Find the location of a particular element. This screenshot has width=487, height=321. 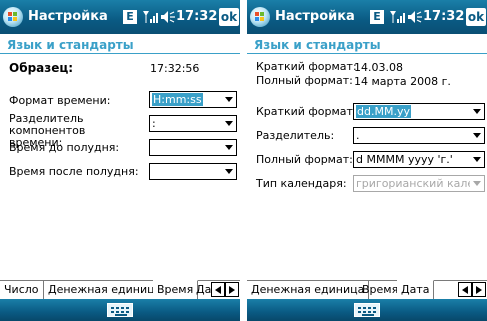

tab-number: Число is located at coordinates (22, 290).